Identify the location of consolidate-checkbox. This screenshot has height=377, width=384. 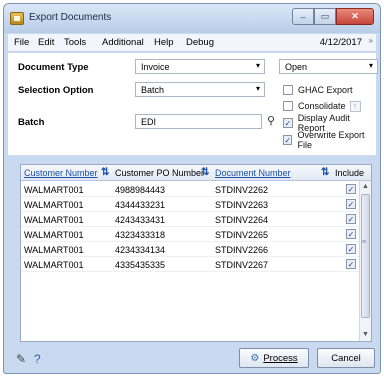
(288, 106).